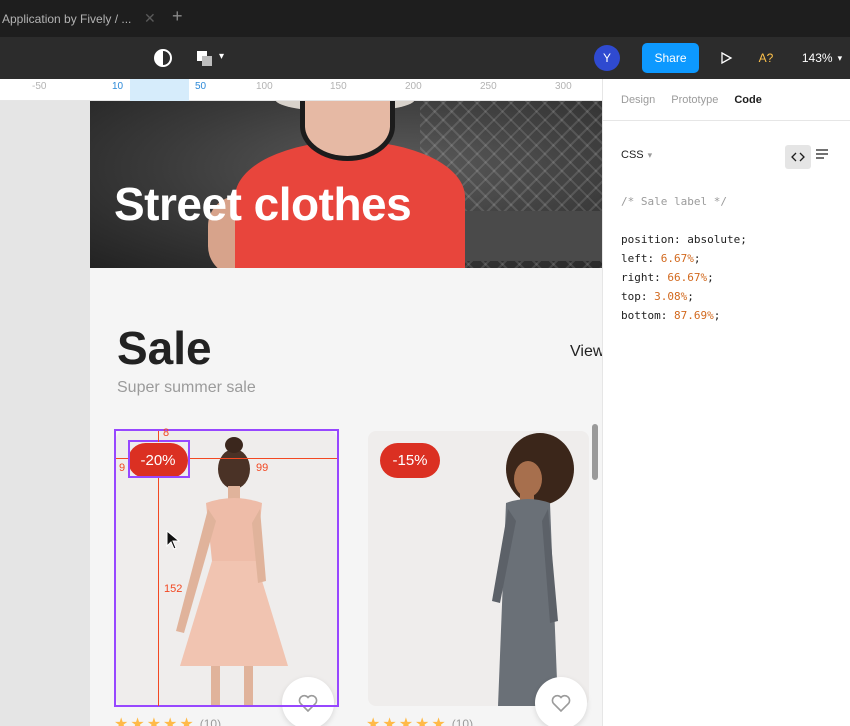 This screenshot has width=850, height=726. I want to click on cursor-icon, so click(173, 542).